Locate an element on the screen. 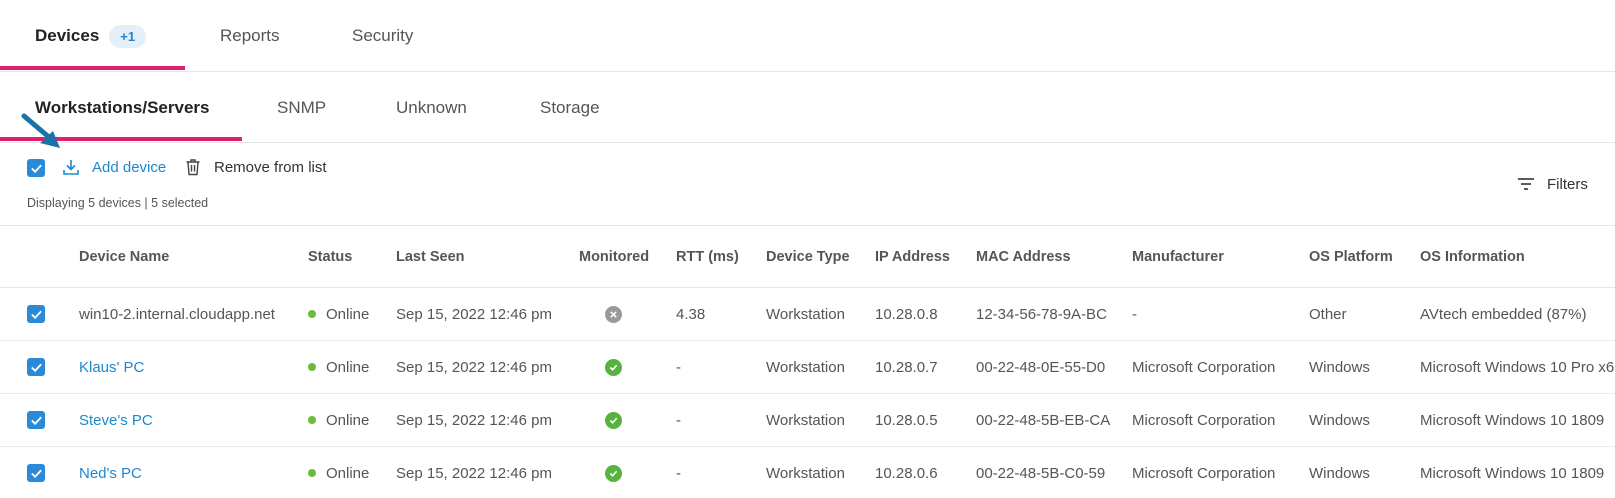 The width and height of the screenshot is (1615, 498). column-header-device-type: Device Type is located at coordinates (808, 257).